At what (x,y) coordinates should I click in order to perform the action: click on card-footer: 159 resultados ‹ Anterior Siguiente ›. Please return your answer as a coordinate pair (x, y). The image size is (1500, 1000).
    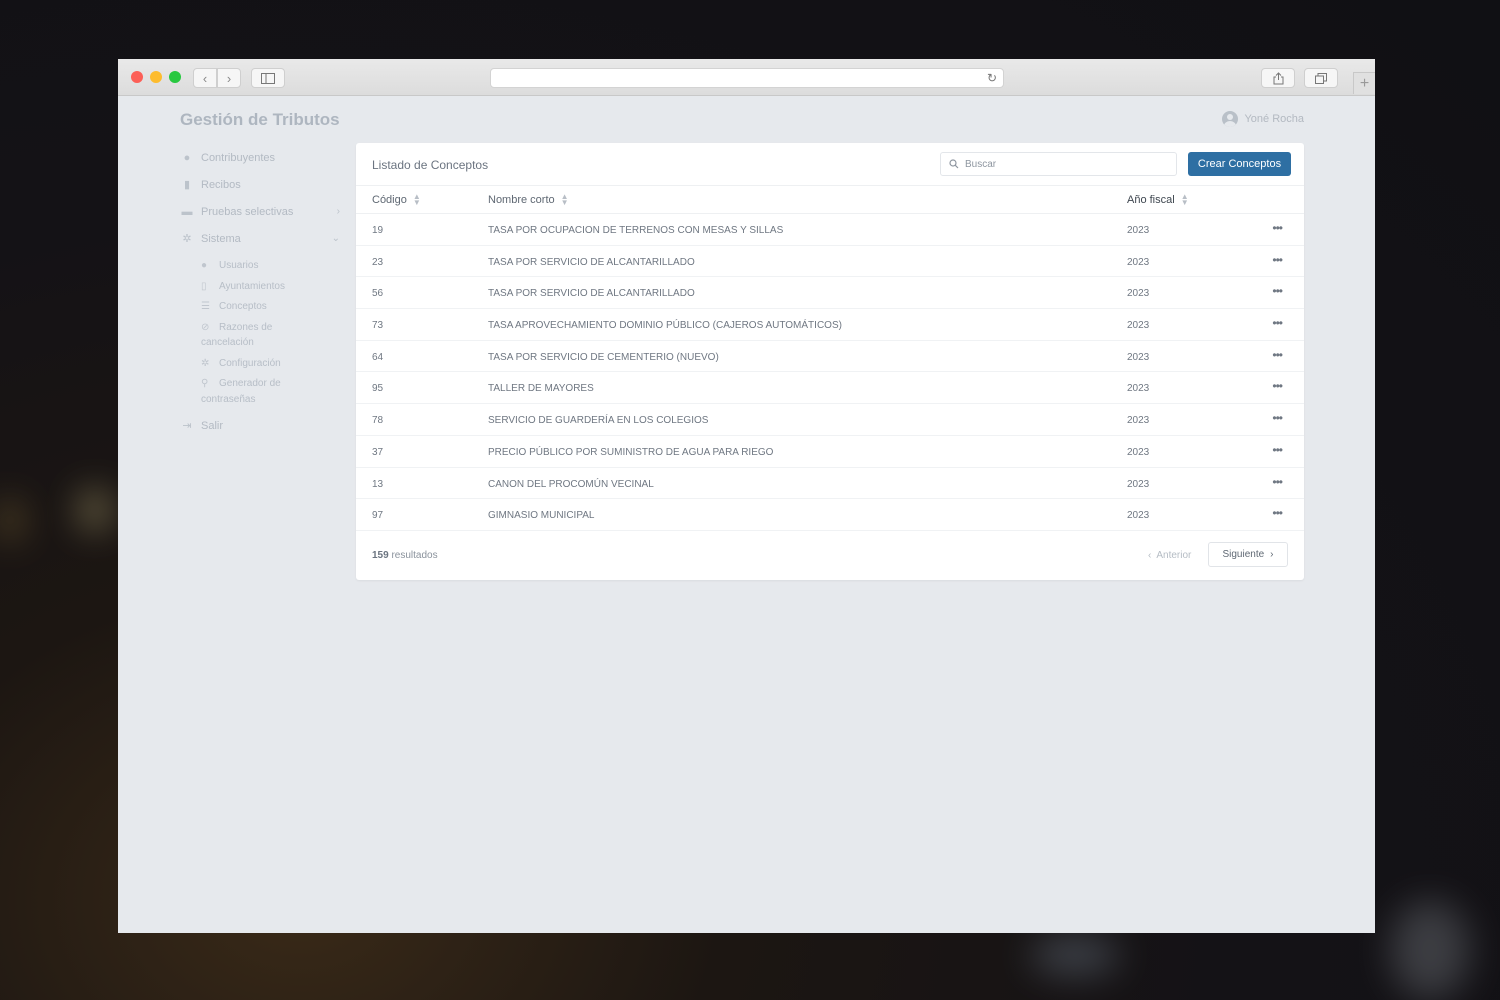
    Looking at the image, I should click on (830, 555).